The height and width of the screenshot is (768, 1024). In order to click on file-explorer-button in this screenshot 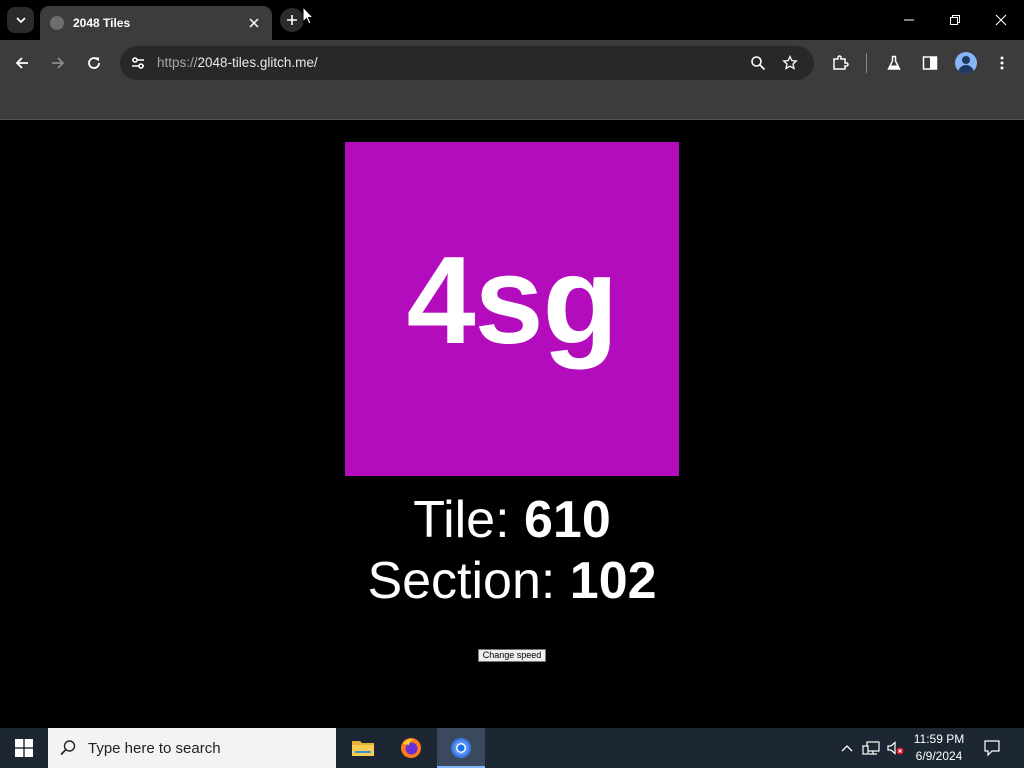, I will do `click(363, 748)`.